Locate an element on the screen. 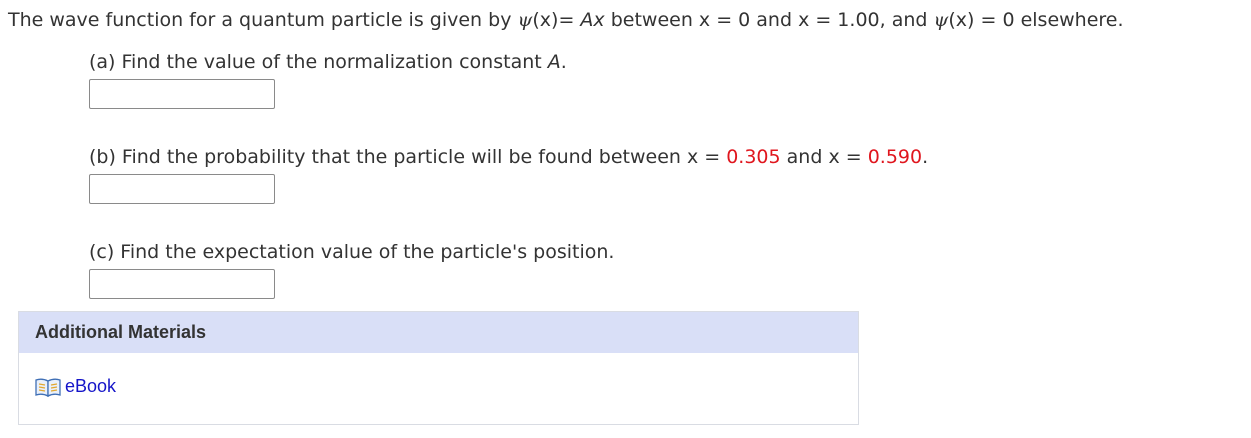  part-b-answer-input is located at coordinates (182, 189).